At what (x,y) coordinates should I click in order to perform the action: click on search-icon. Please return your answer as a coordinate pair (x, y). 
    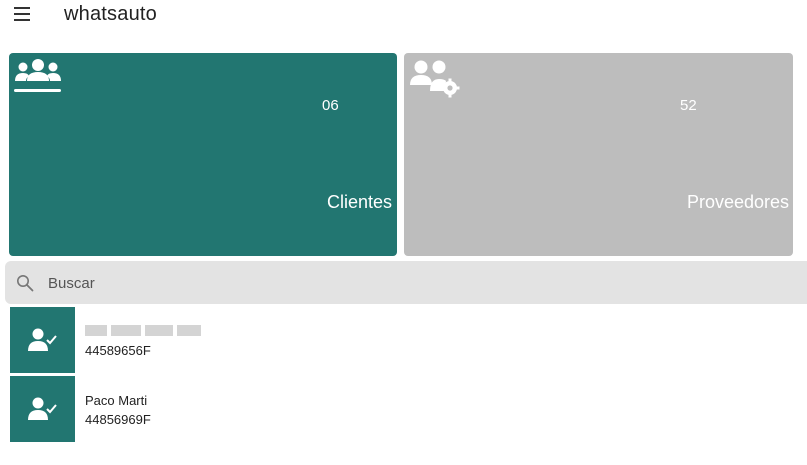
    Looking at the image, I should click on (25, 283).